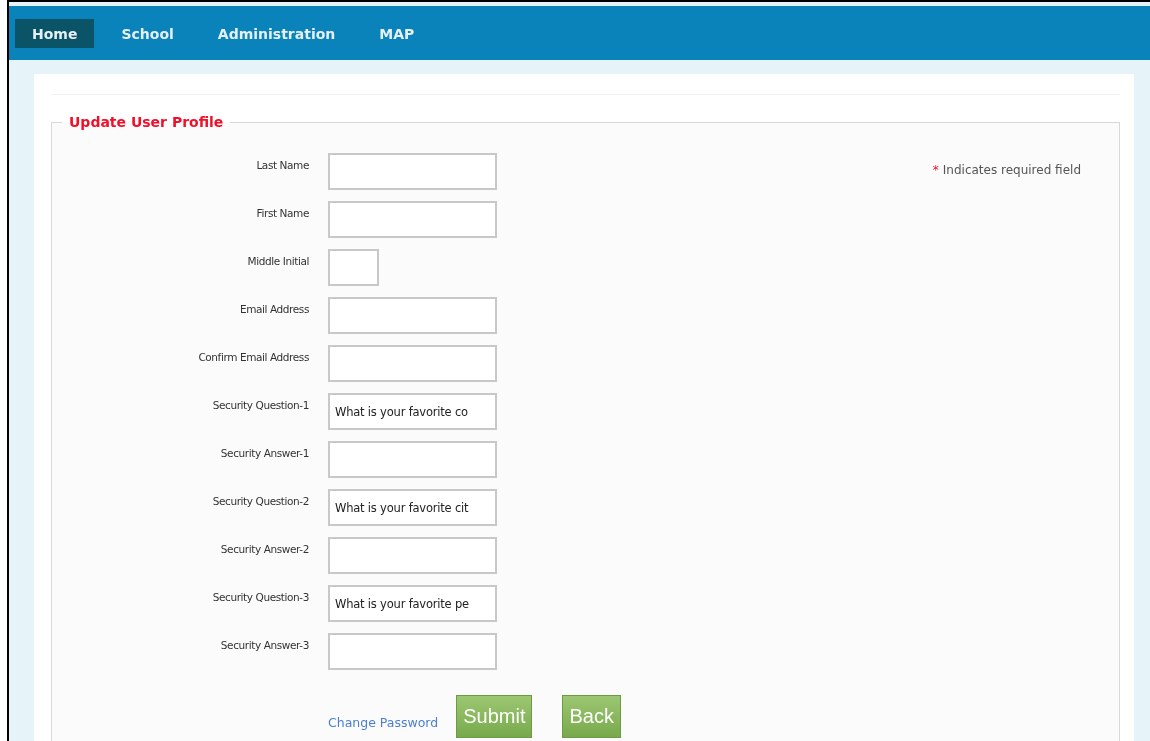 Image resolution: width=1150 pixels, height=741 pixels. Describe the element at coordinates (147, 33) in the screenshot. I see `nav-tab: School` at that location.